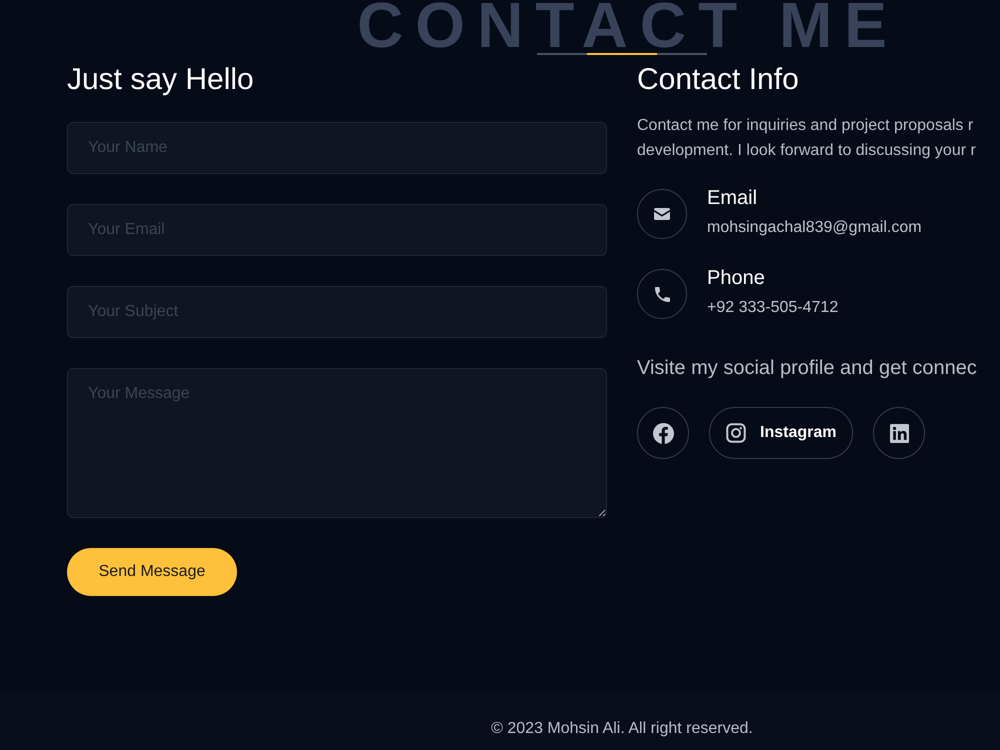 The image size is (1000, 750). Describe the element at coordinates (718, 80) in the screenshot. I see `contact-info-title: Contact Info` at that location.